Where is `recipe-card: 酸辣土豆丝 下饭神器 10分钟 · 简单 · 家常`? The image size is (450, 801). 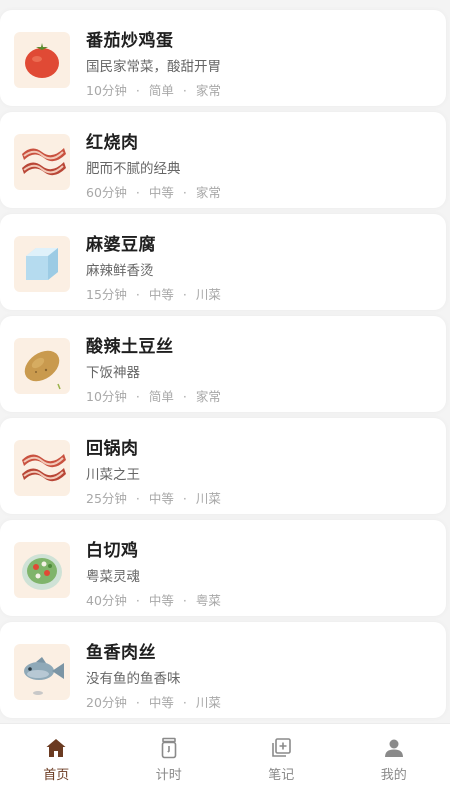
recipe-card: 酸辣土豆丝 下饭神器 10分钟 · 简单 · 家常 is located at coordinates (223, 364).